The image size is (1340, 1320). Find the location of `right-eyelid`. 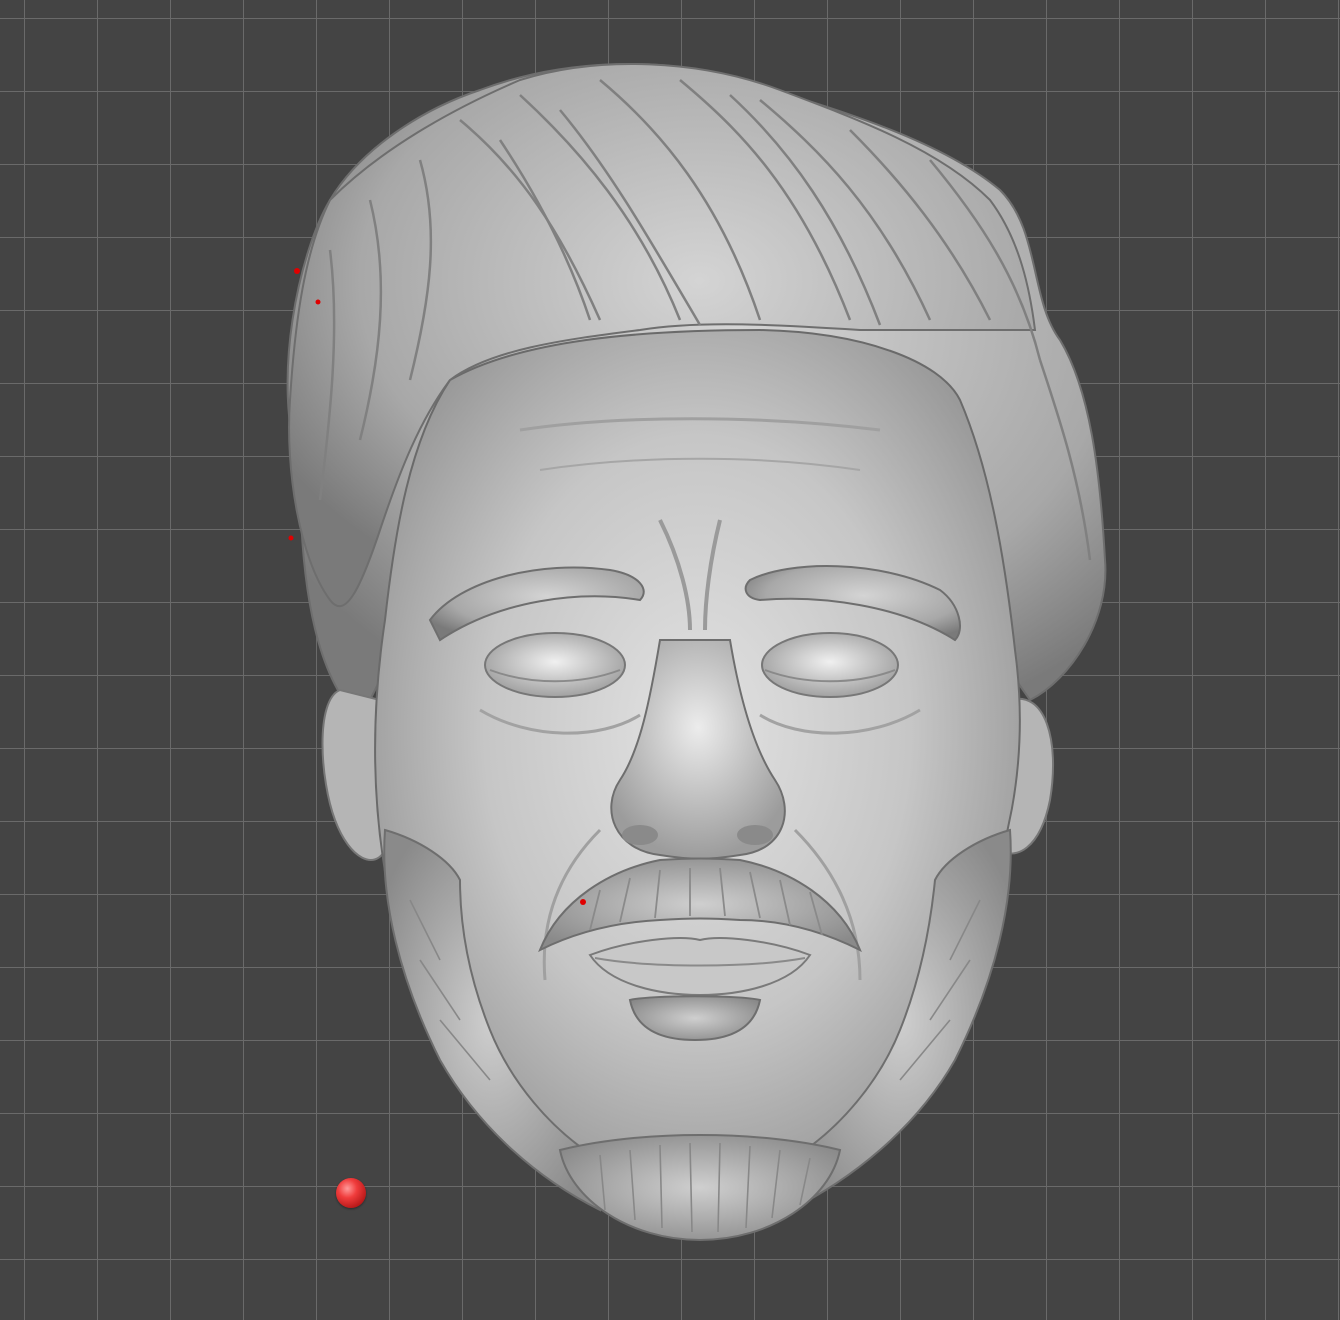

right-eyelid is located at coordinates (830, 665).